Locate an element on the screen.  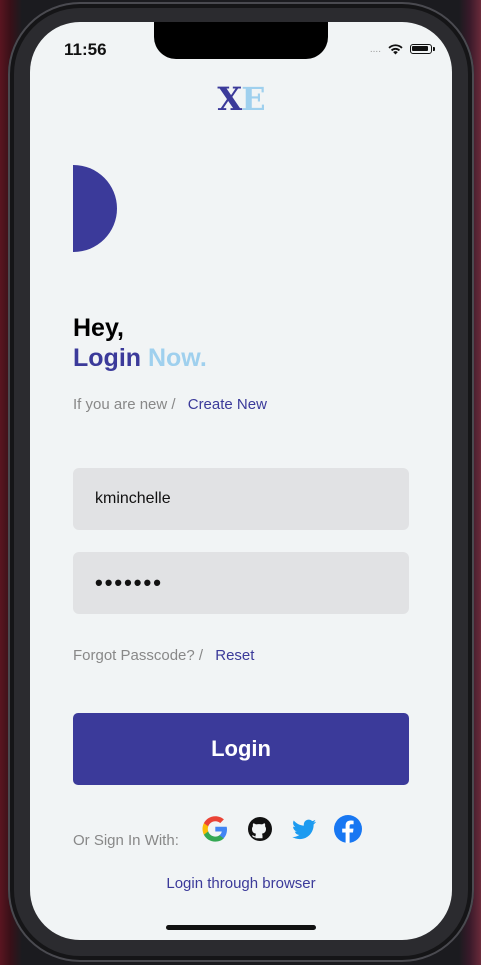
login-word: Login is located at coordinates (107, 358).